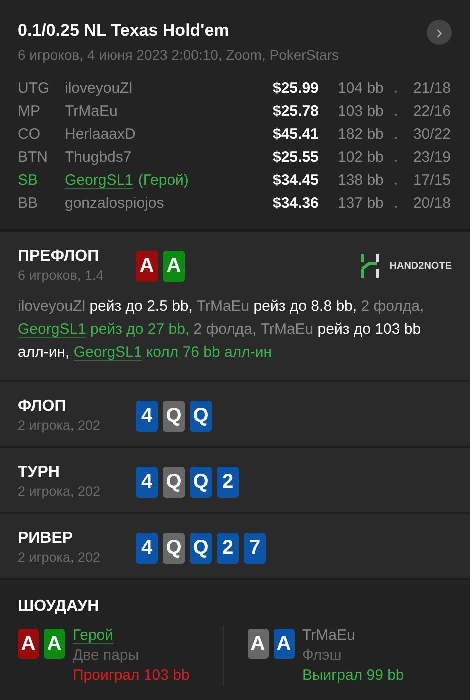 The height and width of the screenshot is (700, 470). I want to click on player-stack: $25.55, so click(296, 157).